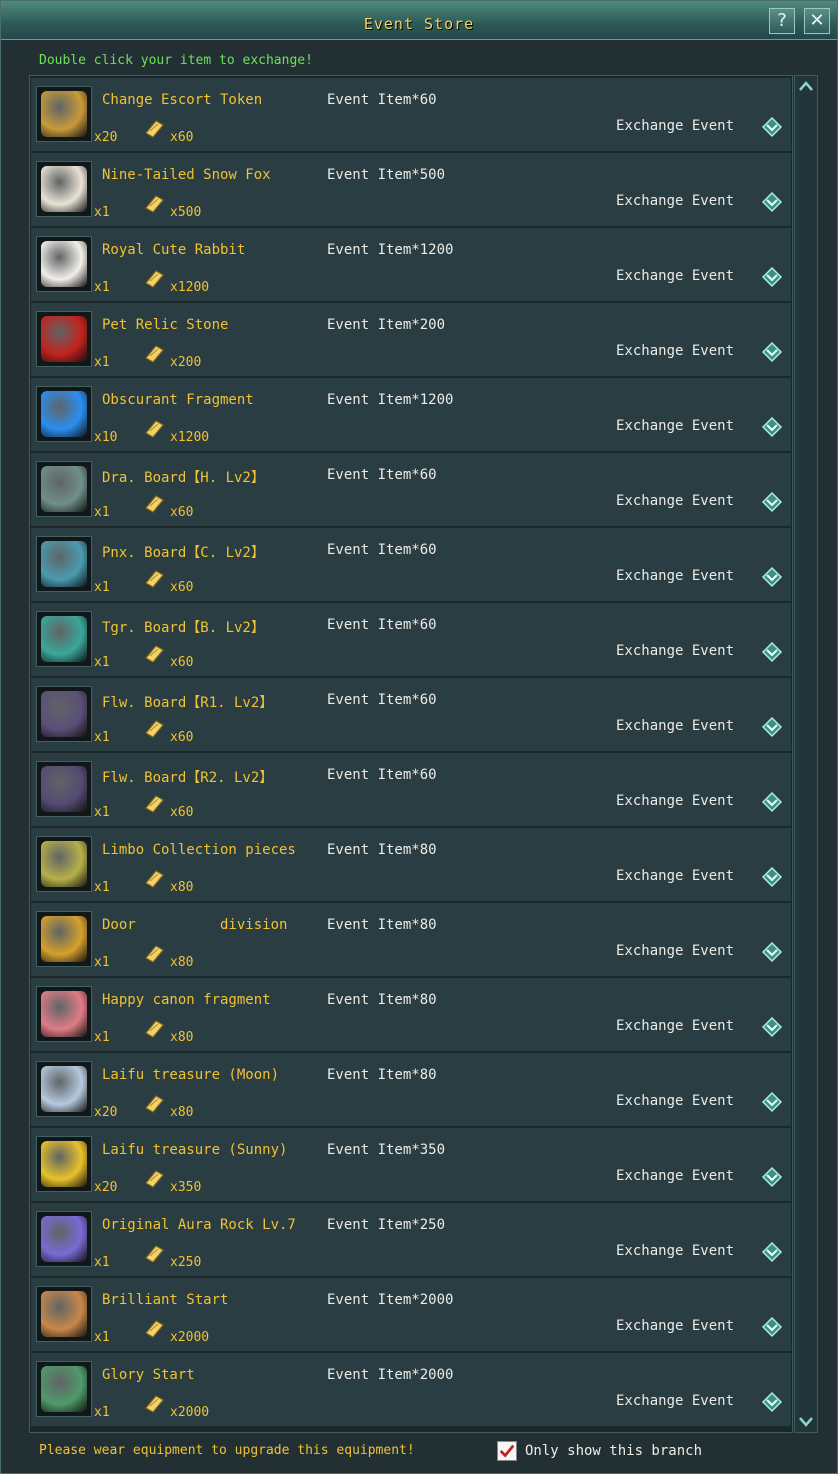 This screenshot has width=838, height=1474. What do you see at coordinates (182, 512) in the screenshot?
I see `item-price: x60` at bounding box center [182, 512].